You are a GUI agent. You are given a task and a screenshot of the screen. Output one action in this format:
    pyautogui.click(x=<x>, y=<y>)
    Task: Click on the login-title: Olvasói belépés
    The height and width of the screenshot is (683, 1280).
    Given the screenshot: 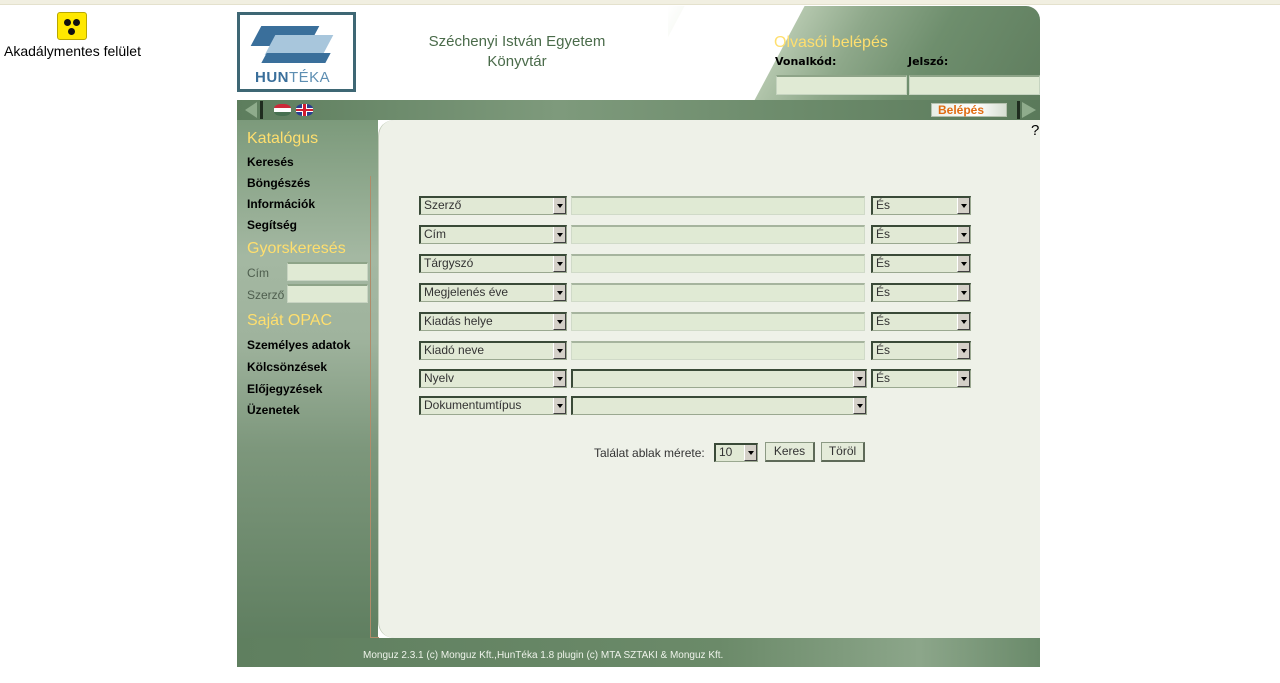 What is the action you would take?
    pyautogui.click(x=831, y=42)
    